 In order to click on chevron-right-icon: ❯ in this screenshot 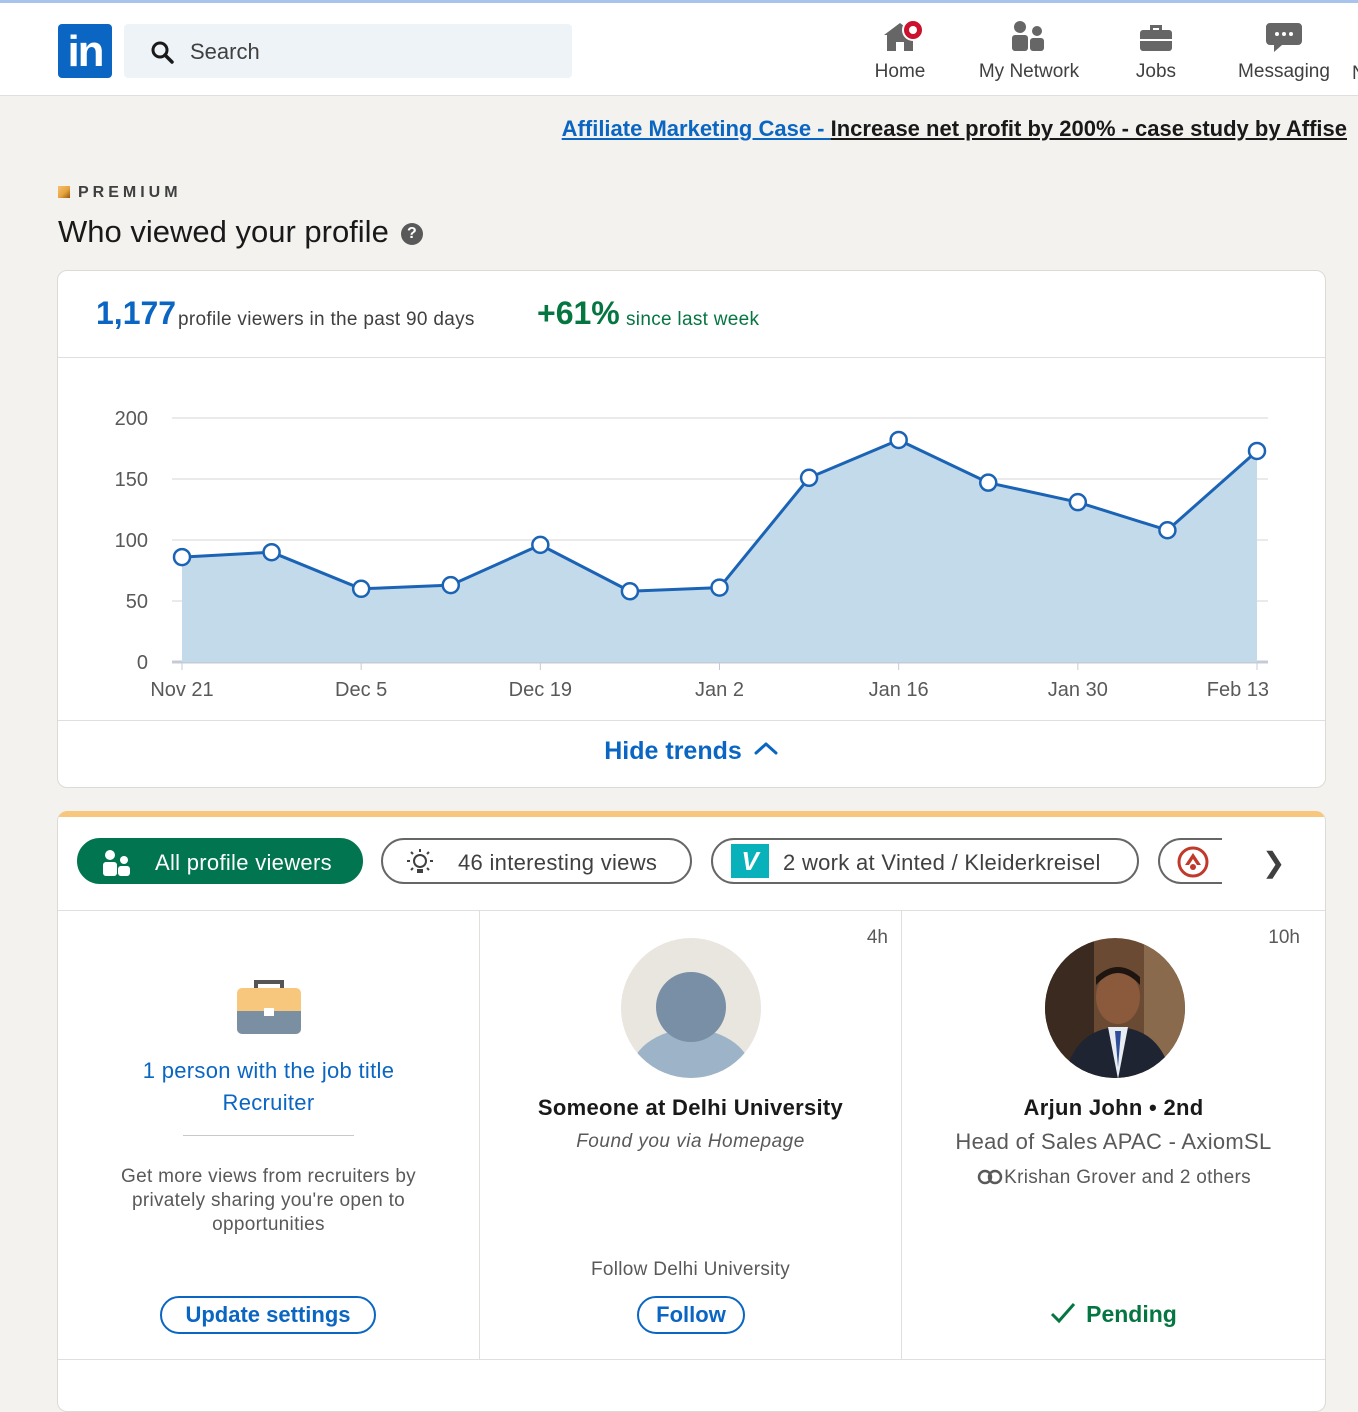, I will do `click(1273, 862)`.